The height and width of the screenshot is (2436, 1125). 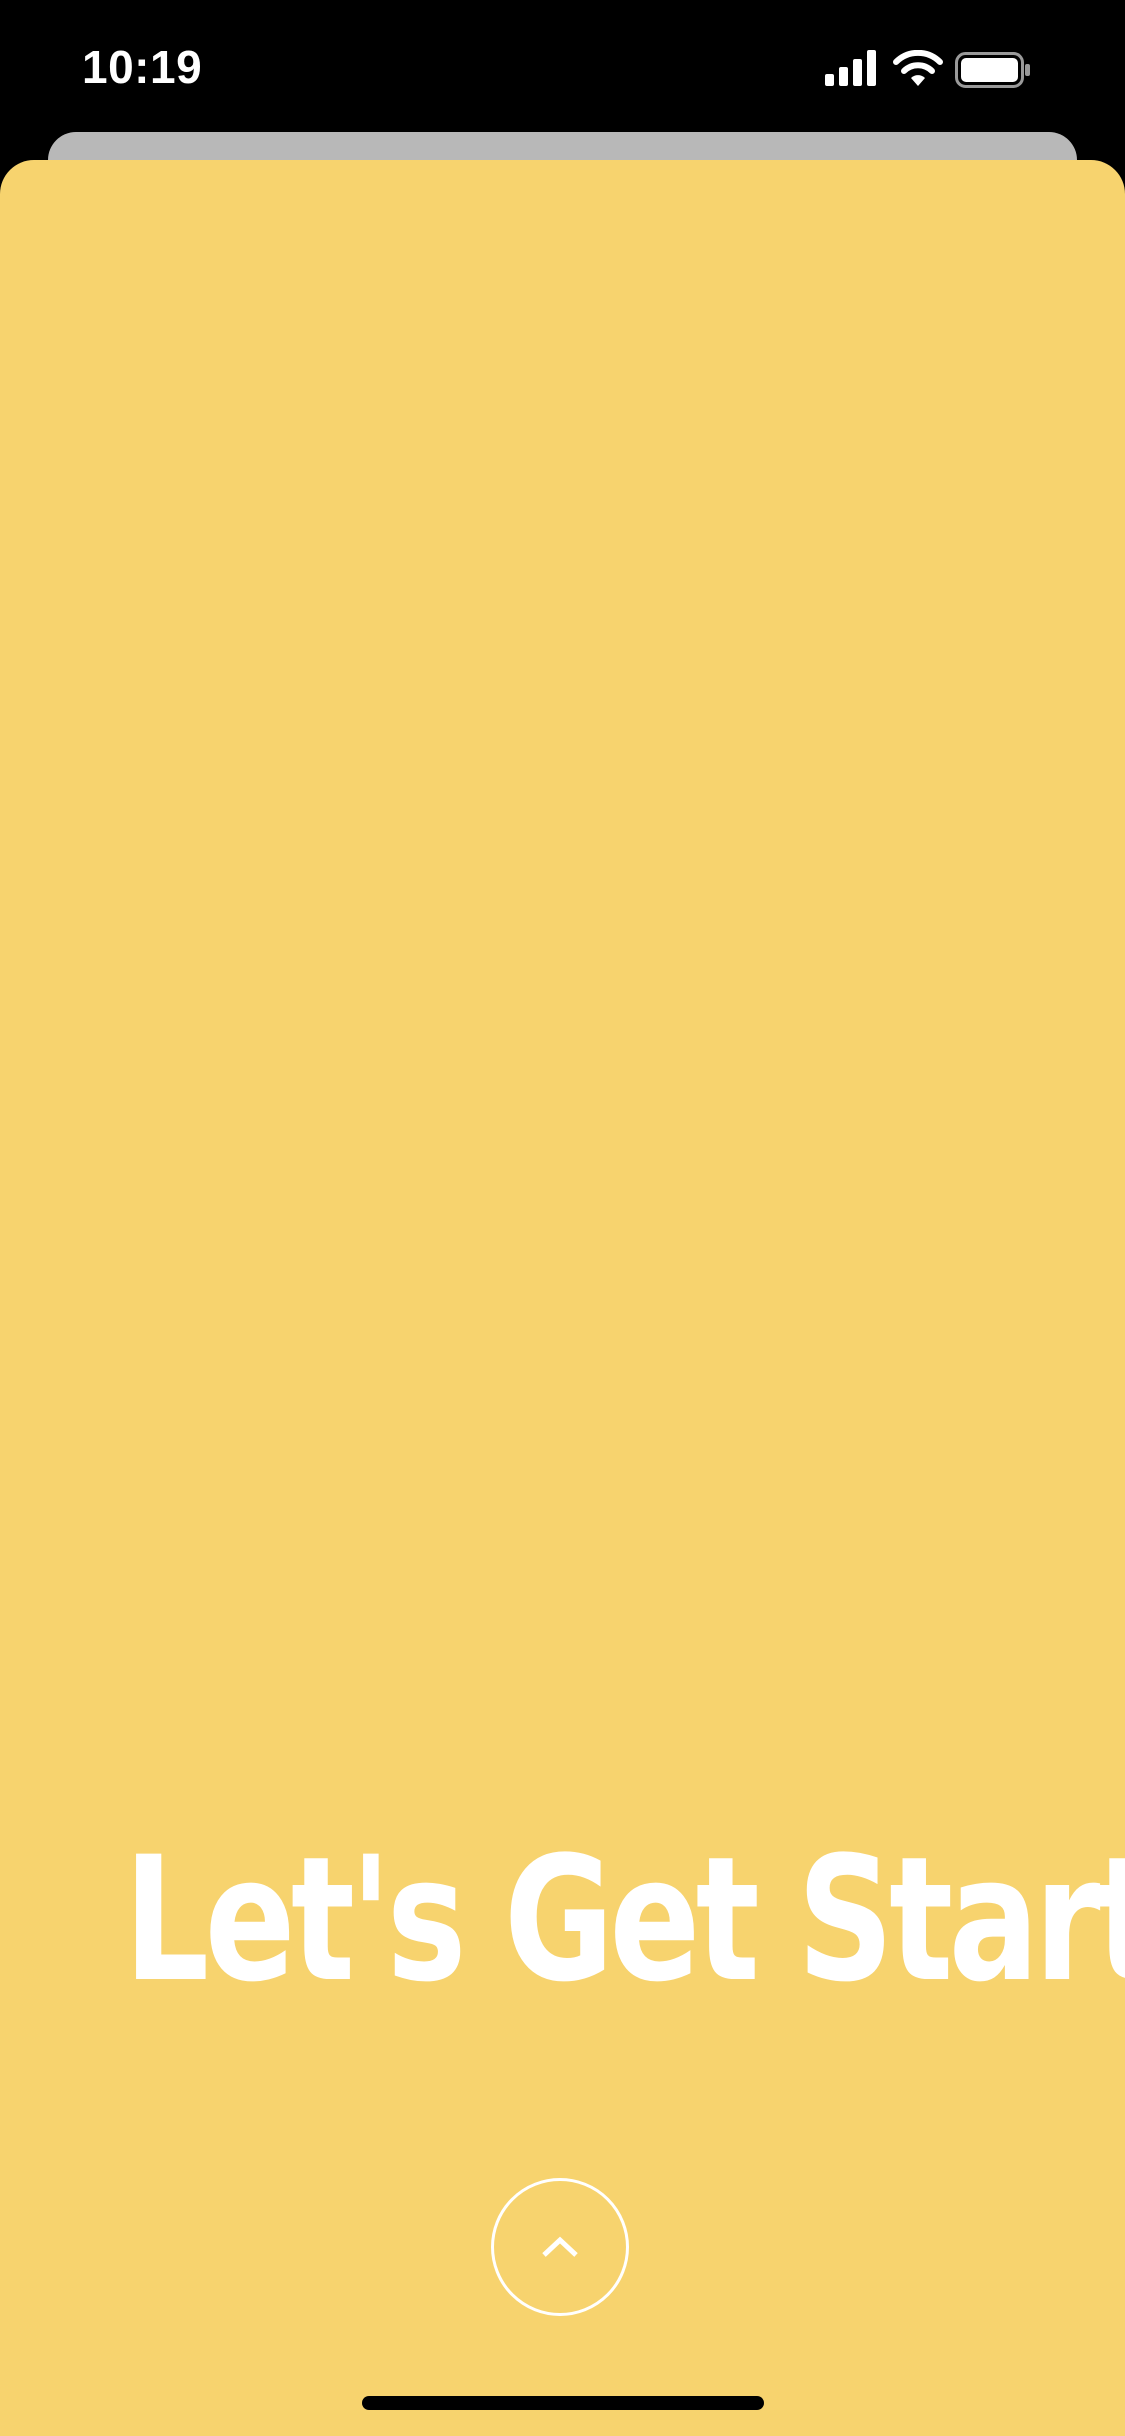 I want to click on wifi-icon, so click(x=918, y=68).